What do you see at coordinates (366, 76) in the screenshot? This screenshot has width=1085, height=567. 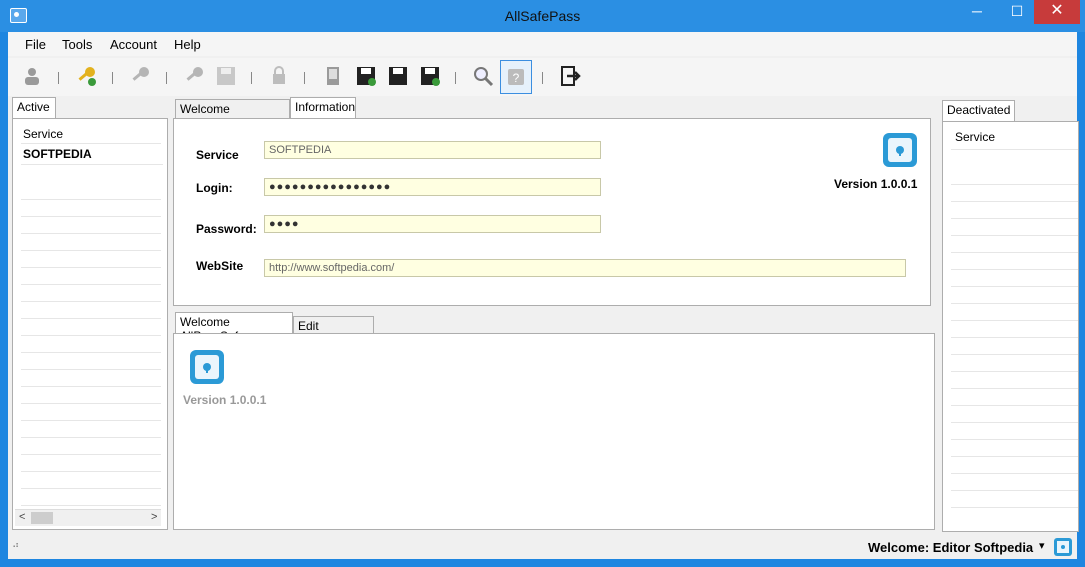 I see `save-add-icon` at bounding box center [366, 76].